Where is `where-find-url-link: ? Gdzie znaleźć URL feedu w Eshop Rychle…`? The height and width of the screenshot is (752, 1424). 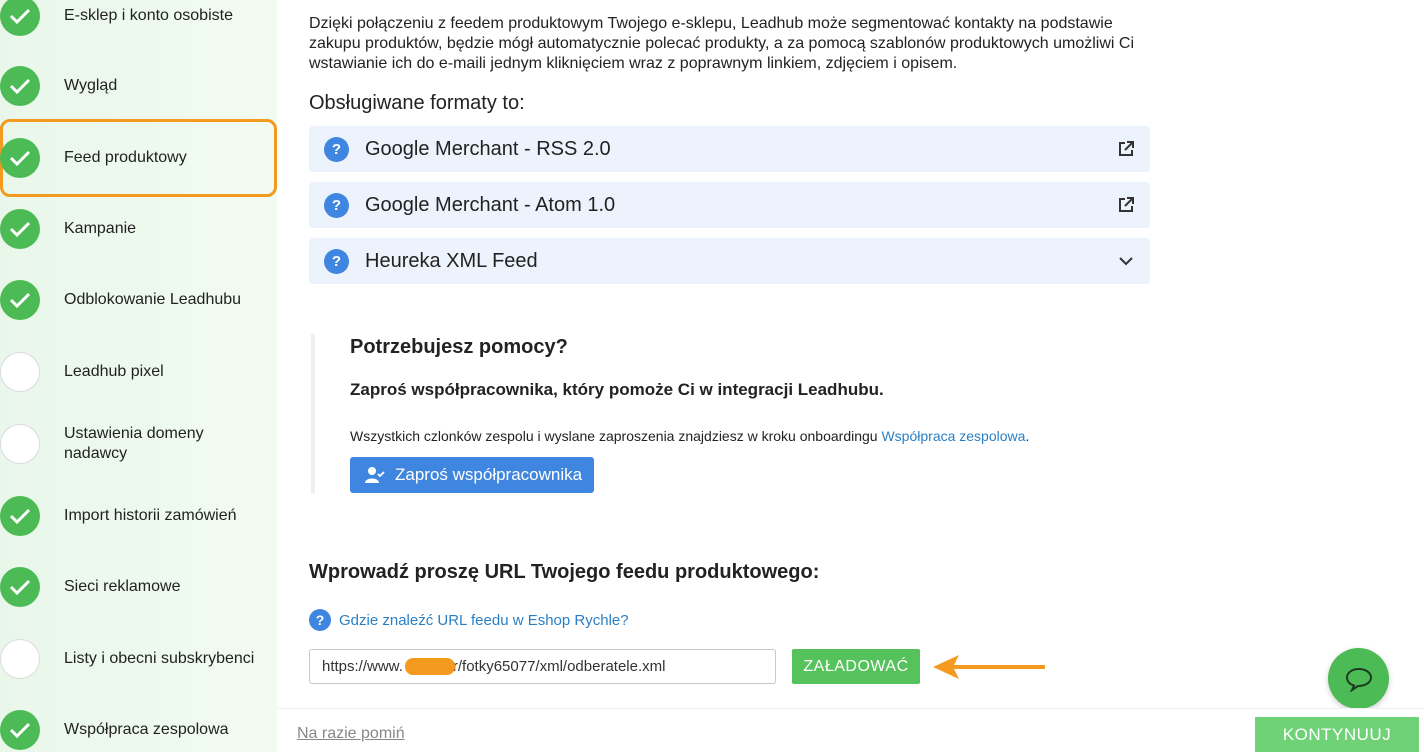 where-find-url-link: ? Gdzie znaleźć URL feedu w Eshop Rychle… is located at coordinates (469, 620).